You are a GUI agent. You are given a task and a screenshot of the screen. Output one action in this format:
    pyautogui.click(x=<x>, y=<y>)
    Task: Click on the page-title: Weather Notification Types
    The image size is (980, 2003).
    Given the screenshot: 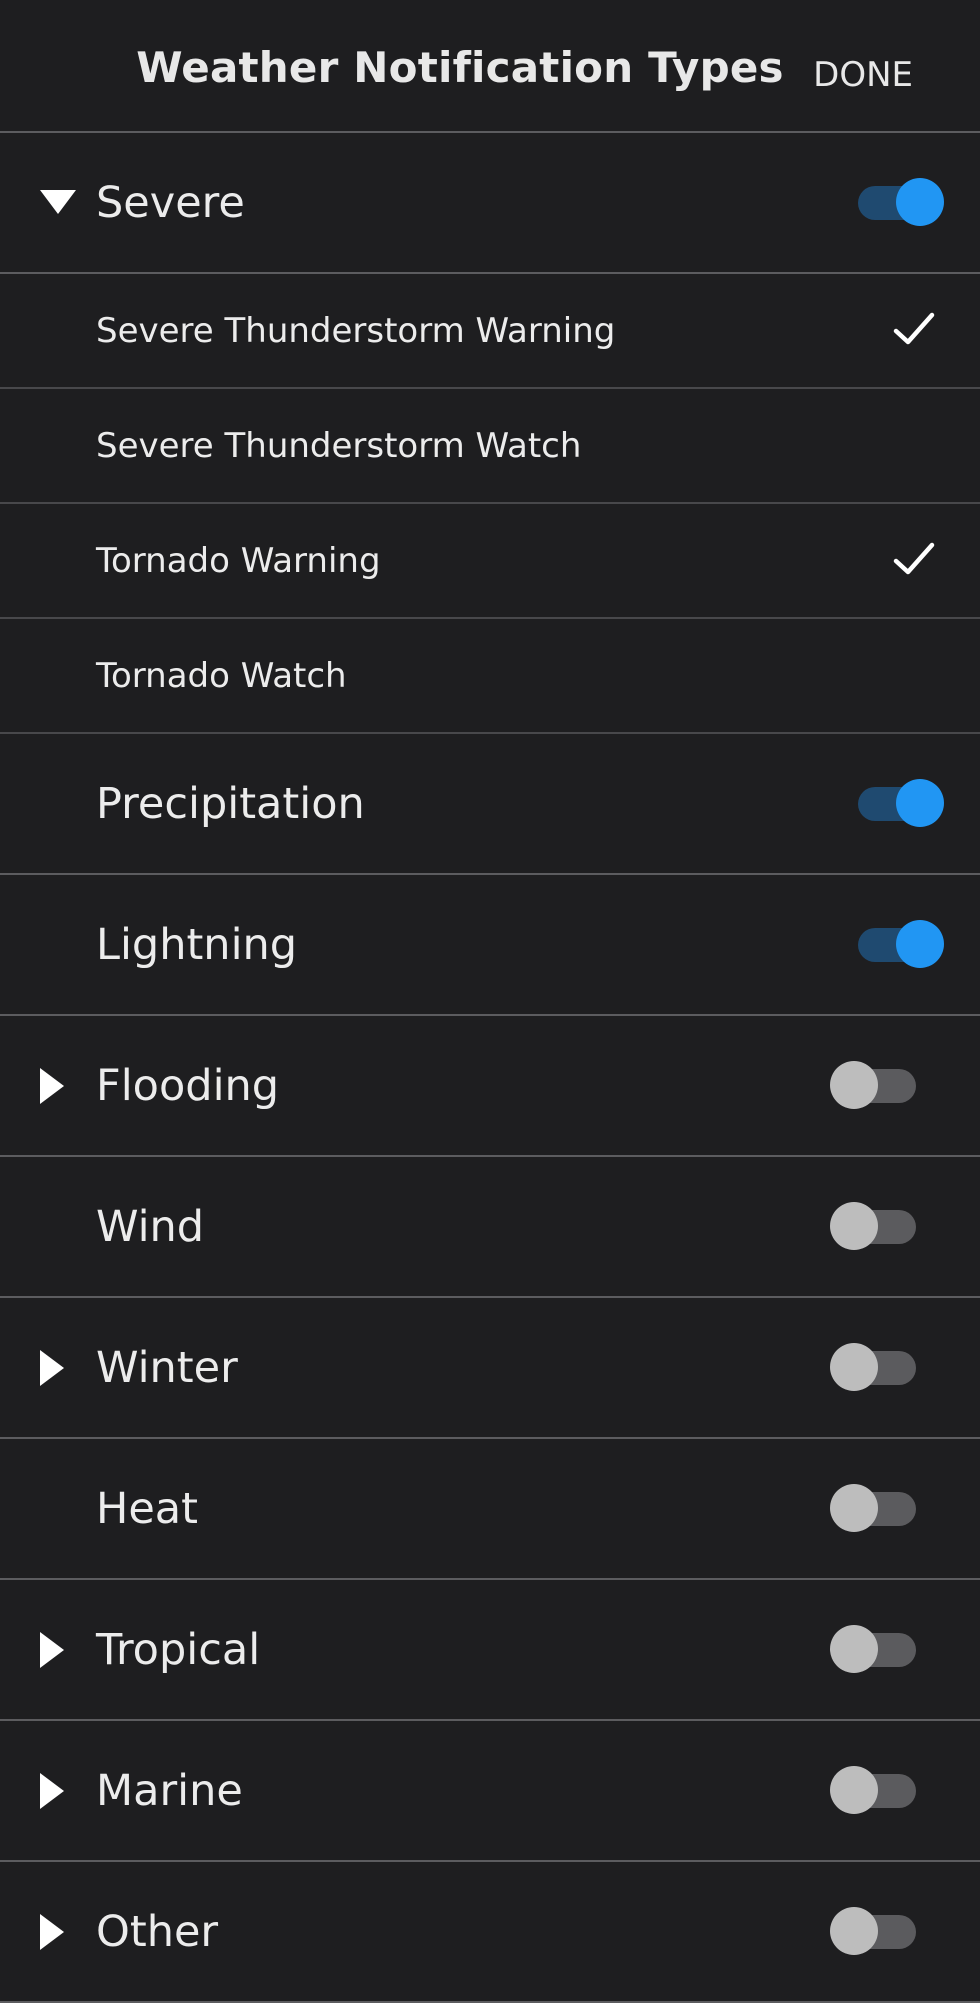 What is the action you would take?
    pyautogui.click(x=460, y=67)
    